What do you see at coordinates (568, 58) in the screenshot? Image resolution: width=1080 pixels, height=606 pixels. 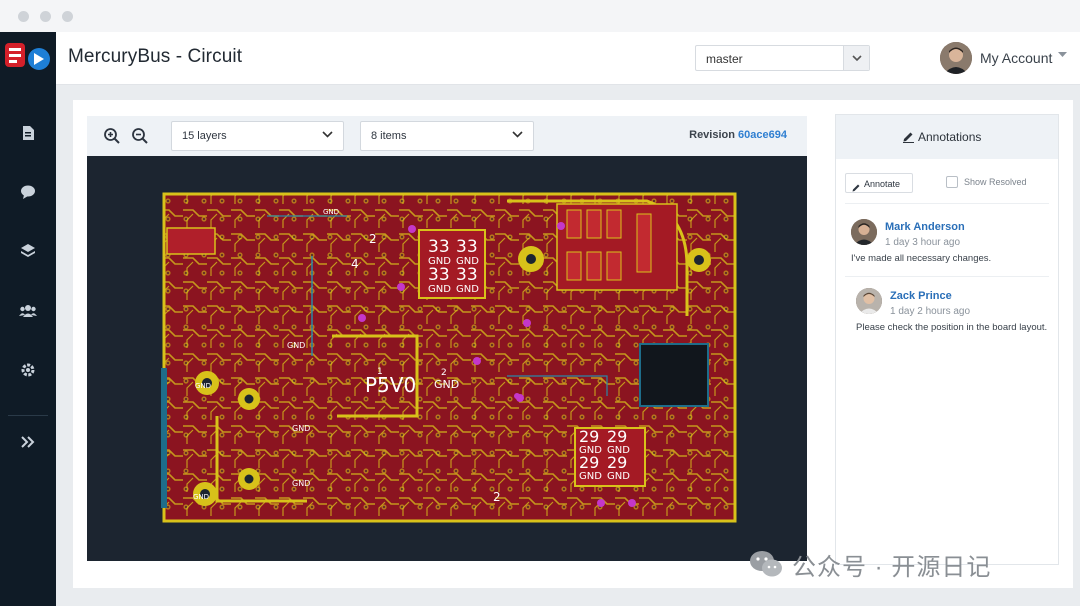 I see `header: MercuryBus - Circuit master My Account` at bounding box center [568, 58].